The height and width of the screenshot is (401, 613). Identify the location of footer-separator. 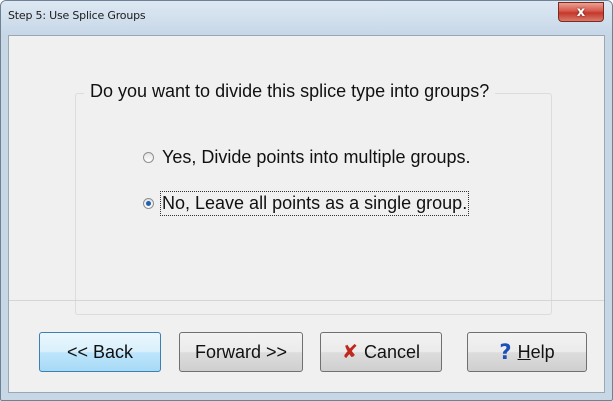
(306, 300).